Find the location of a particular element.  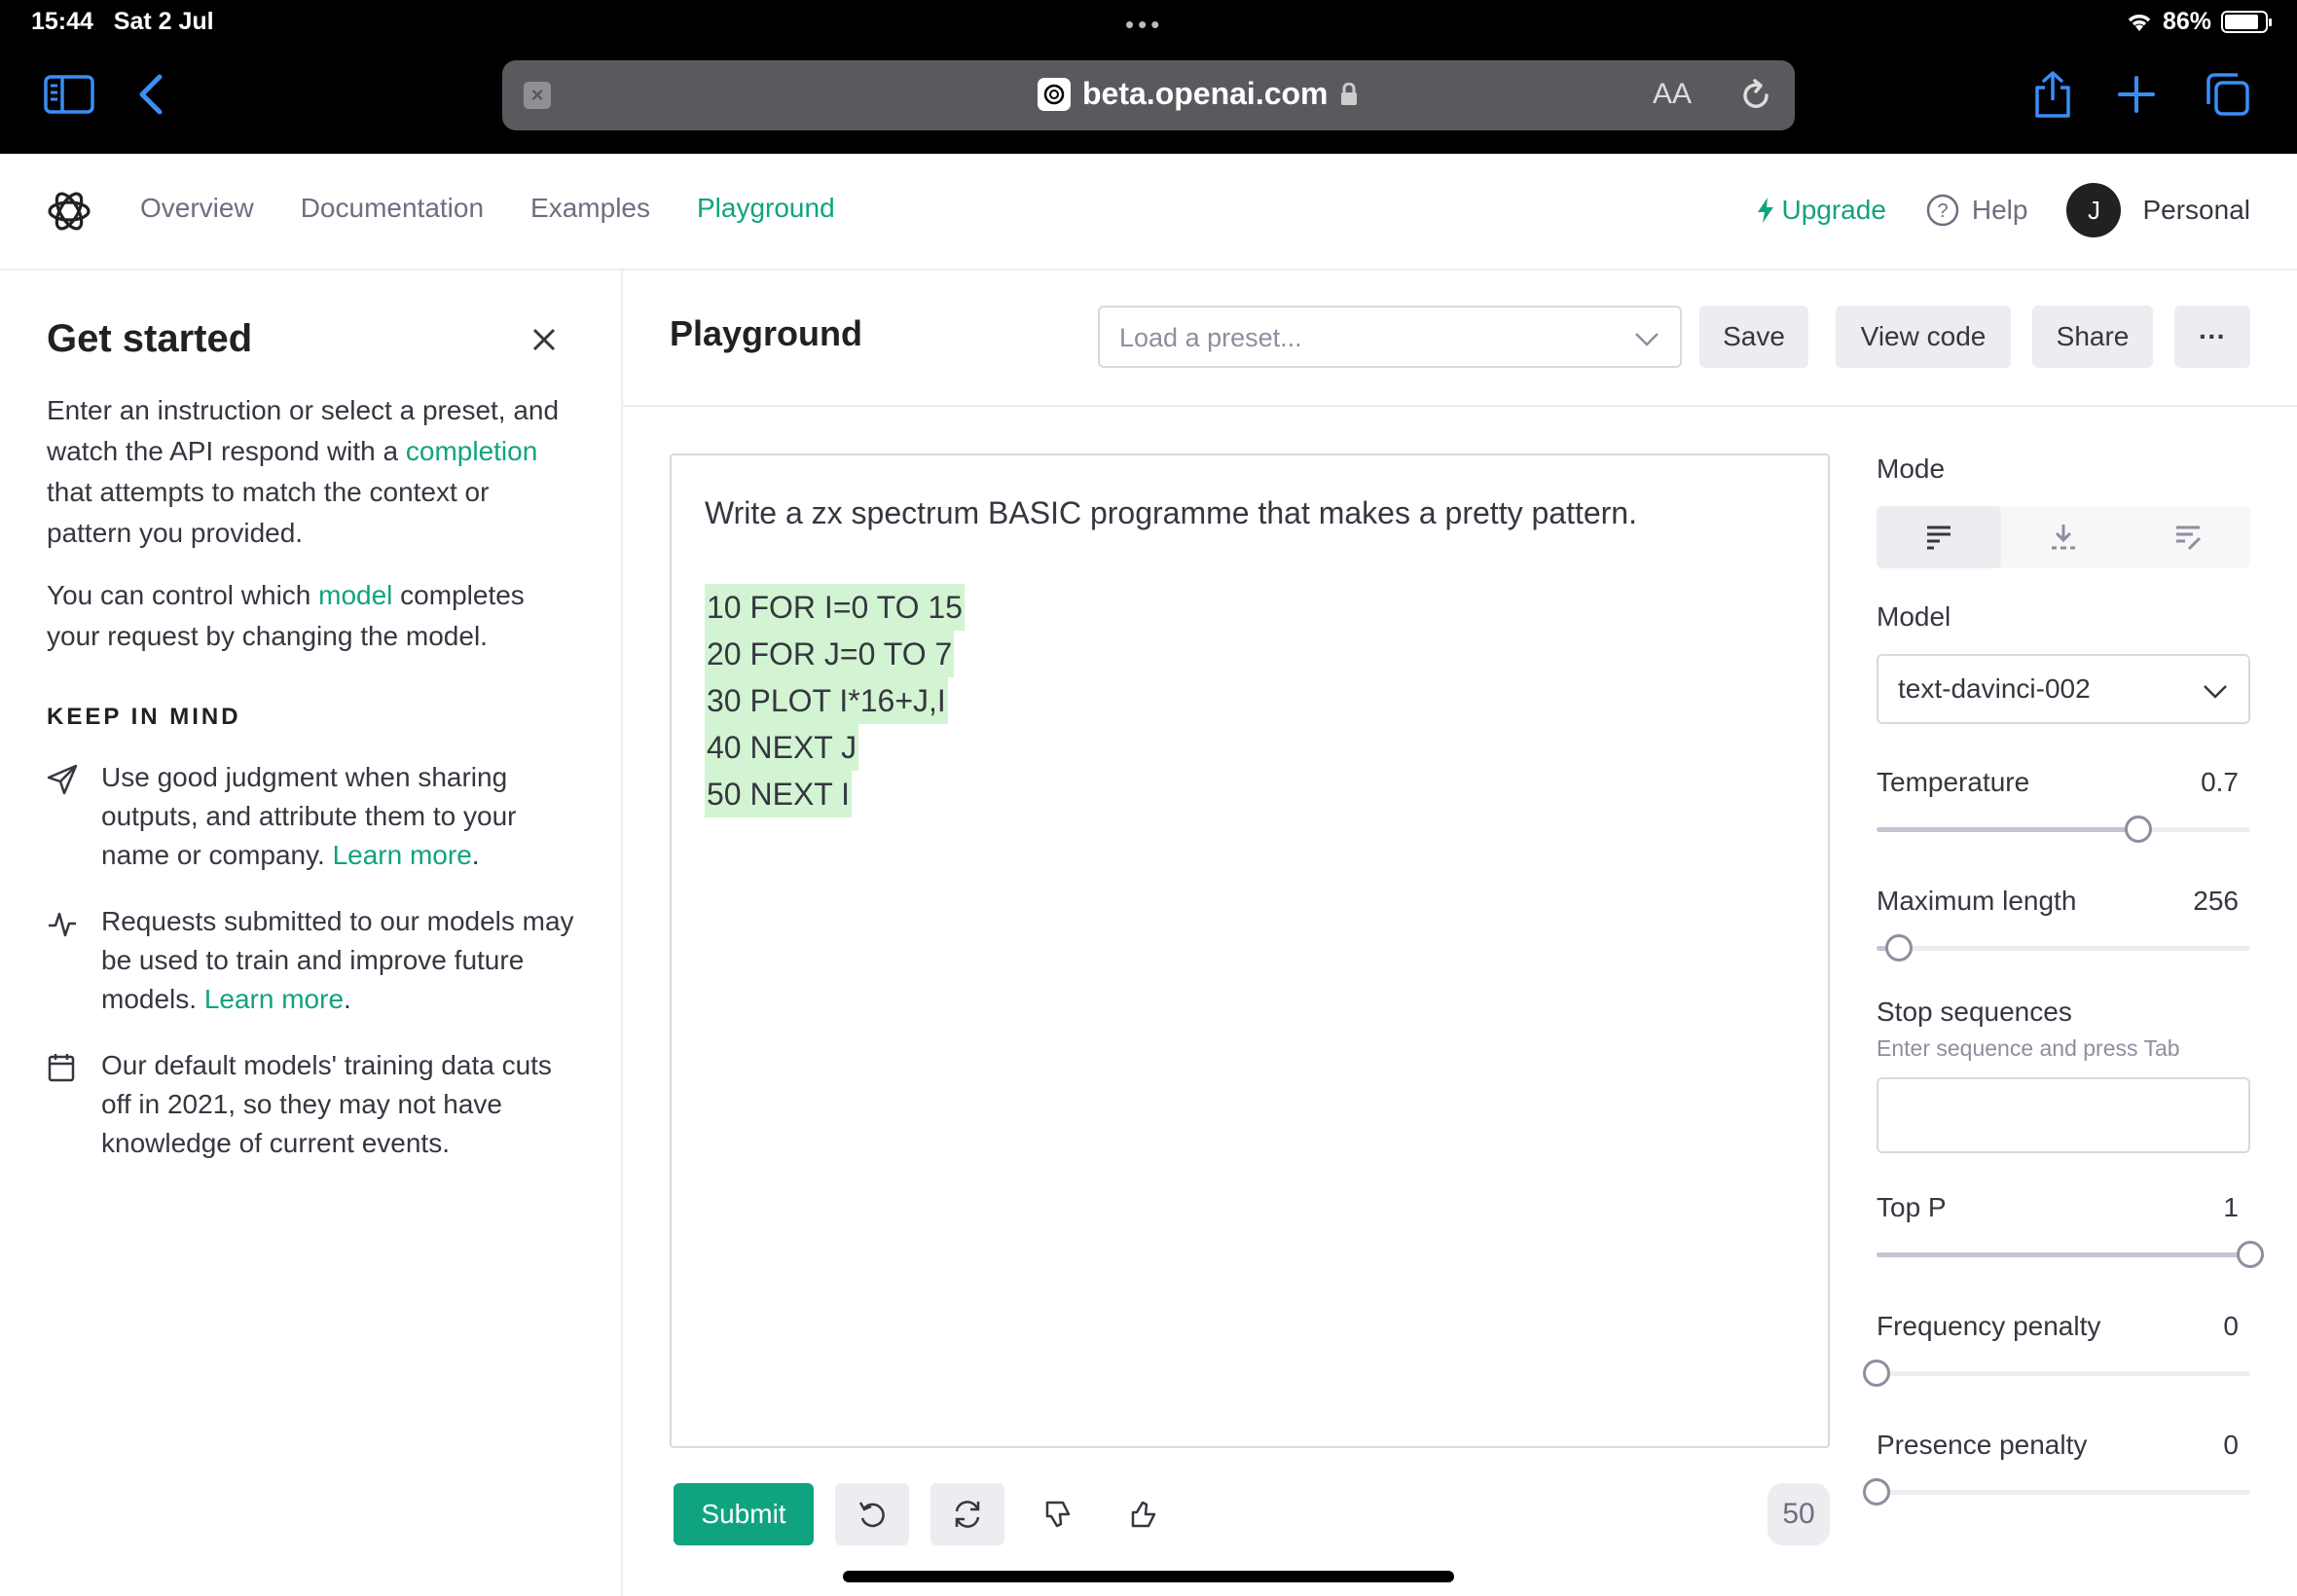

help-circle-icon: ? is located at coordinates (1942, 211).